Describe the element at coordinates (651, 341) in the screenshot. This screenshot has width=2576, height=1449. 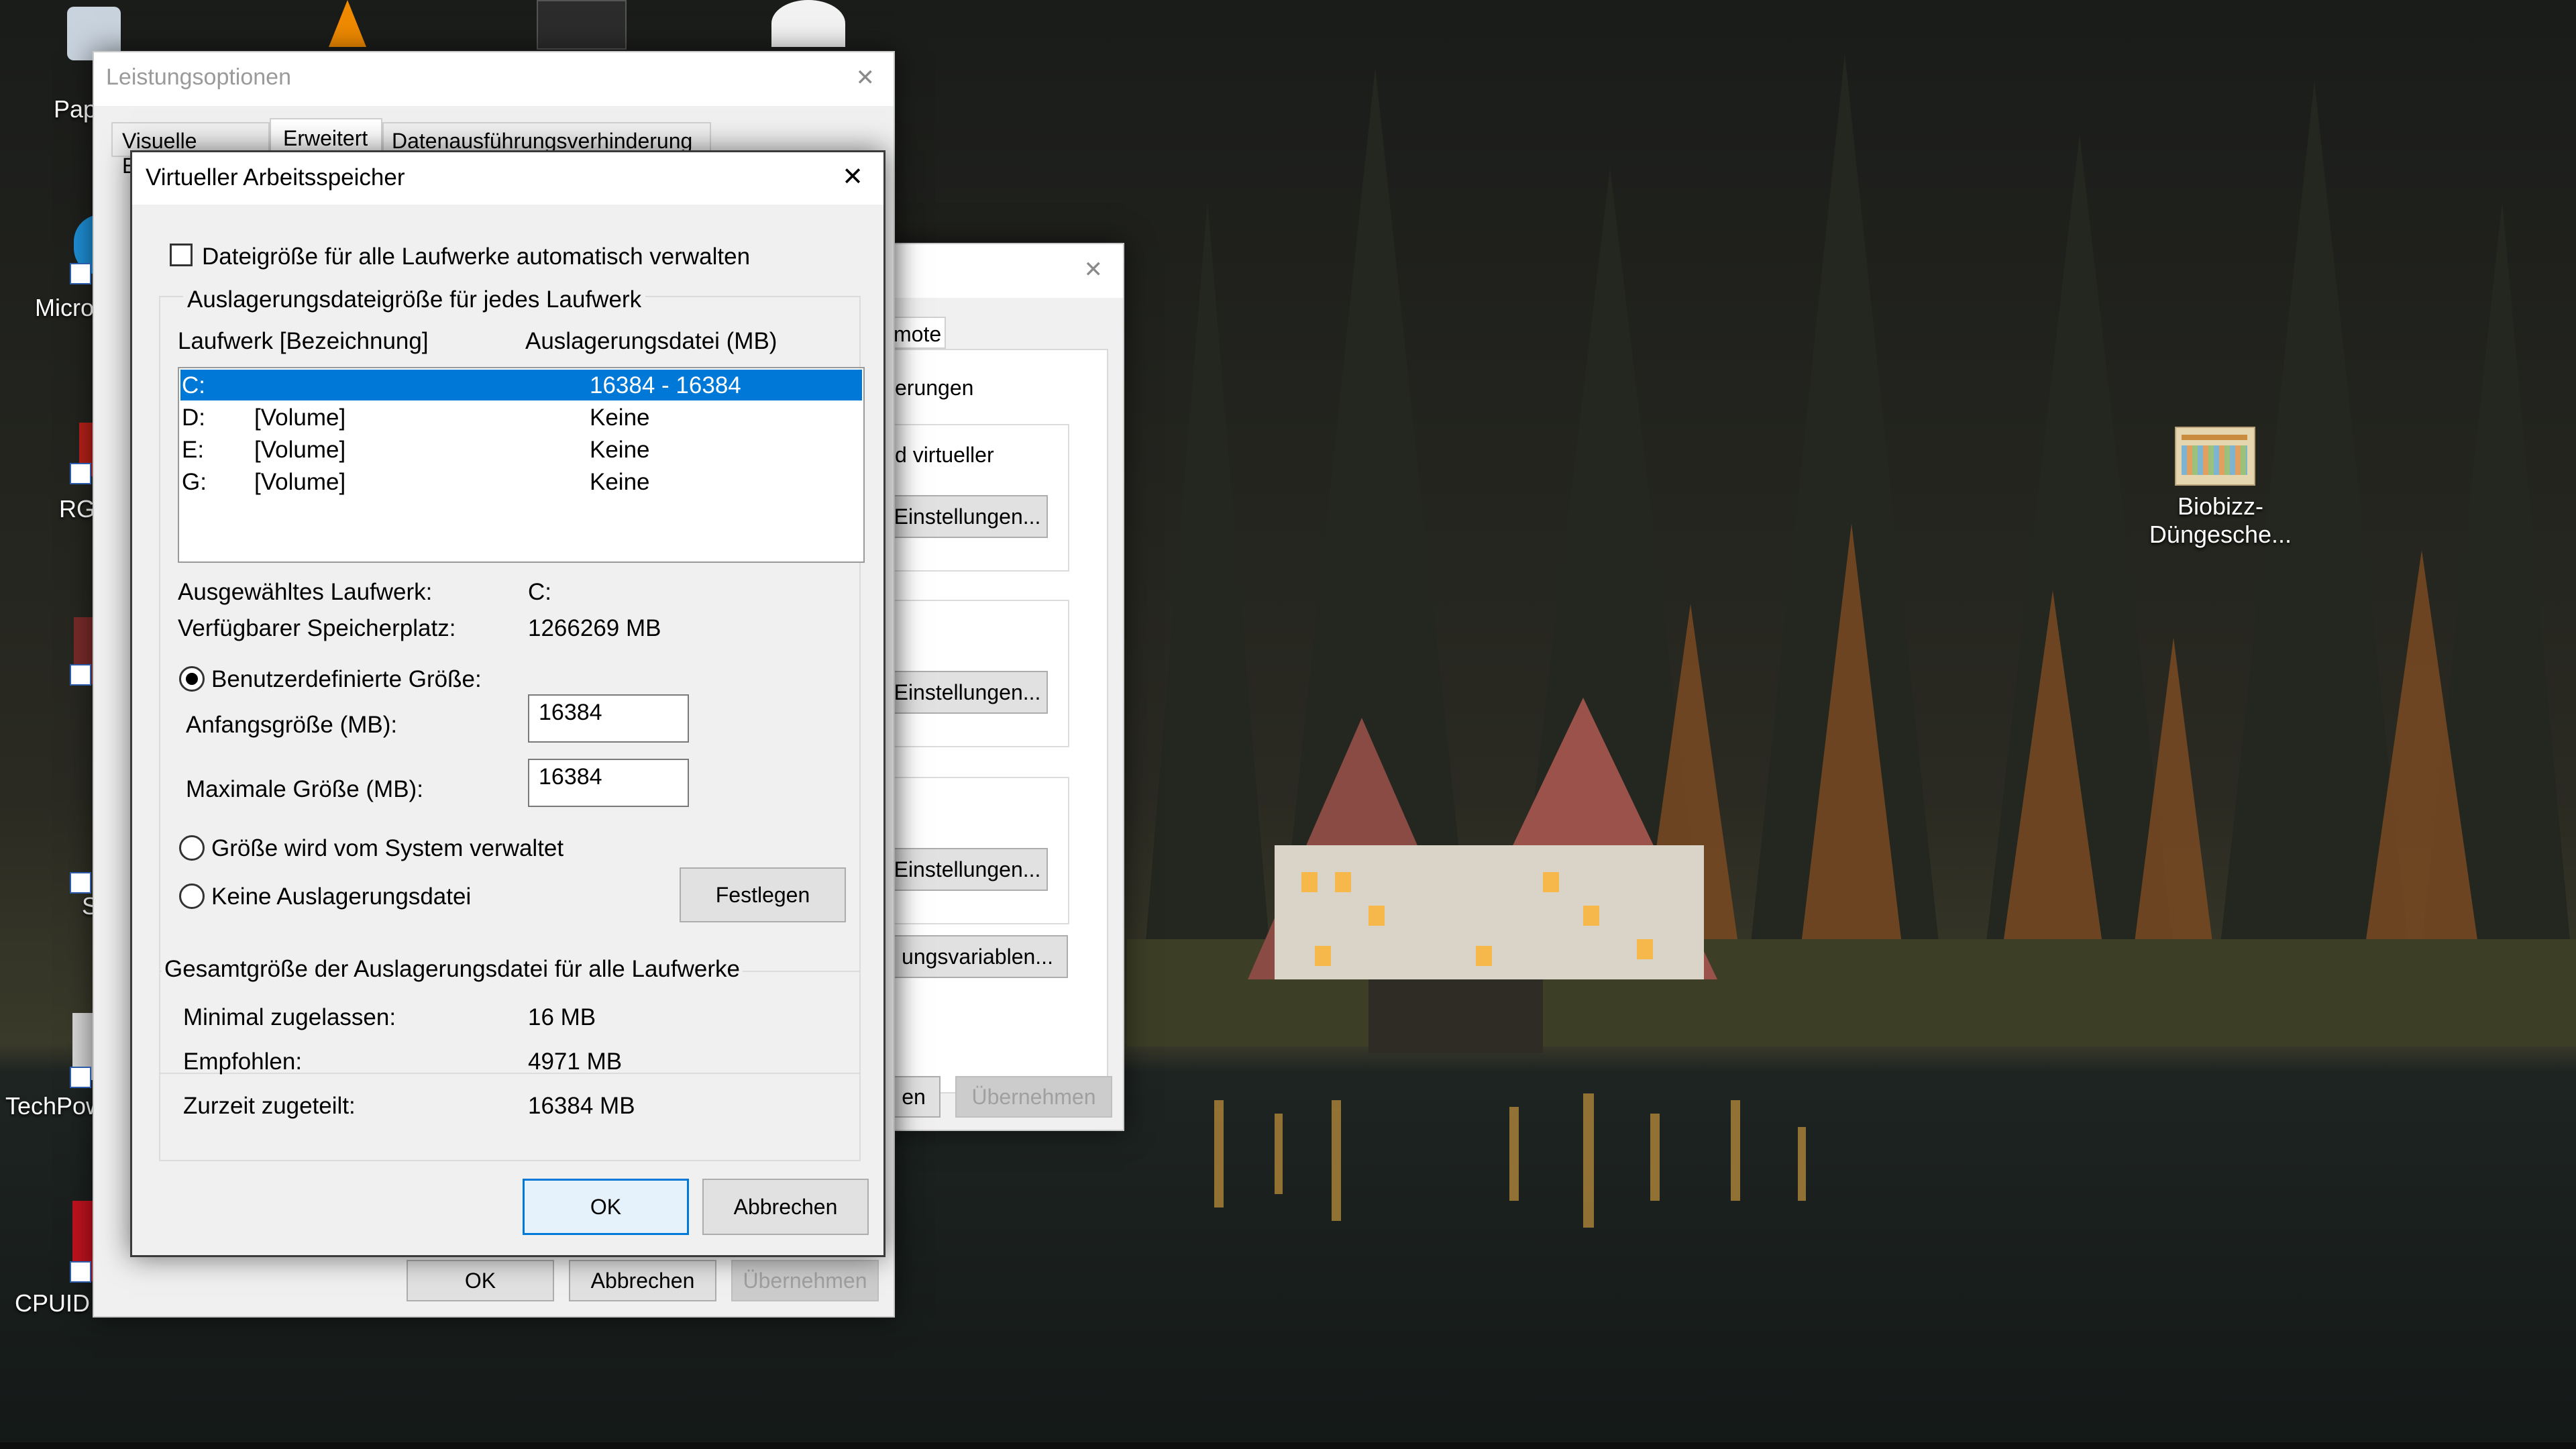
I see `column-header-pagefile: Auslagerungsdatei (MB)` at that location.